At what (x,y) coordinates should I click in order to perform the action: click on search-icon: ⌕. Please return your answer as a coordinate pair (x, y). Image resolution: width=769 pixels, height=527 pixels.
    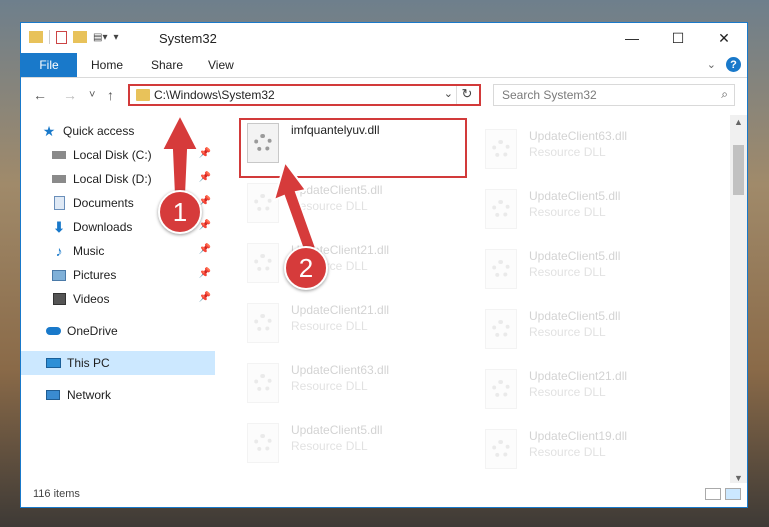
    Looking at the image, I should click on (724, 94).